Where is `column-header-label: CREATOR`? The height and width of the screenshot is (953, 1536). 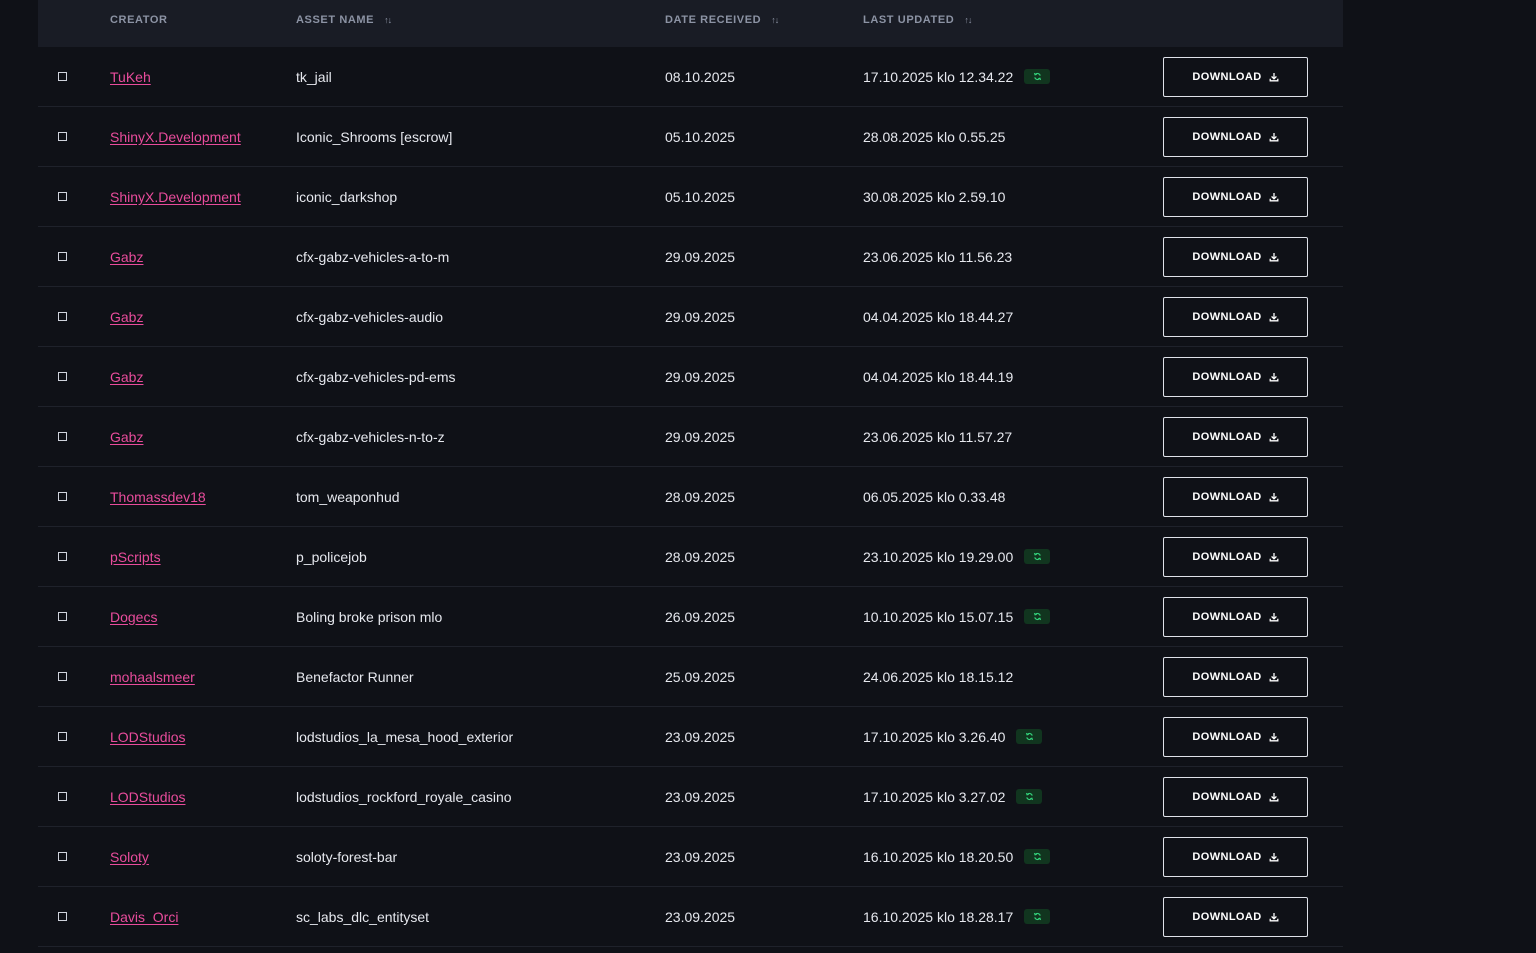
column-header-label: CREATOR is located at coordinates (139, 20).